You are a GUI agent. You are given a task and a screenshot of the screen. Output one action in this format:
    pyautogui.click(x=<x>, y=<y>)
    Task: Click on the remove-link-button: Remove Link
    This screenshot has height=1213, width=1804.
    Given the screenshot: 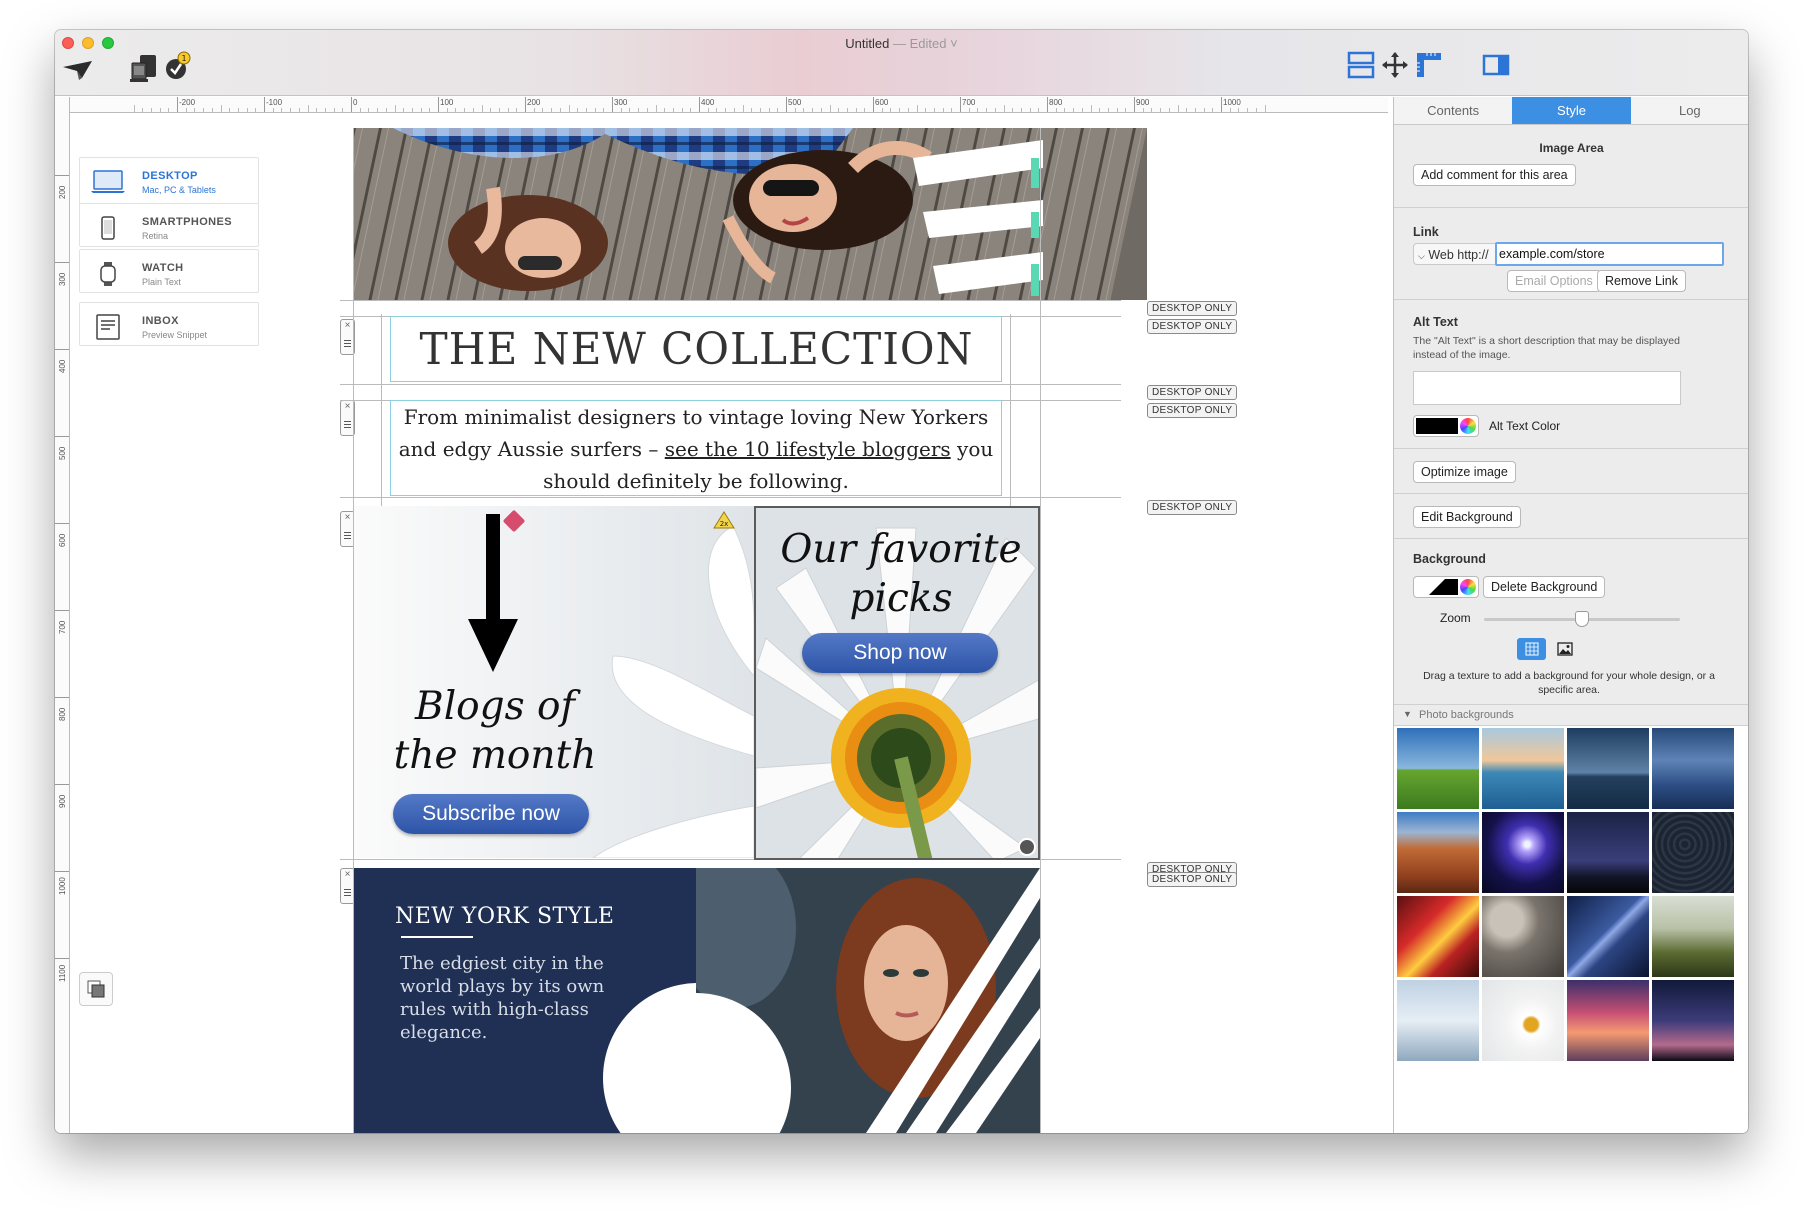 What is the action you would take?
    pyautogui.click(x=1641, y=281)
    